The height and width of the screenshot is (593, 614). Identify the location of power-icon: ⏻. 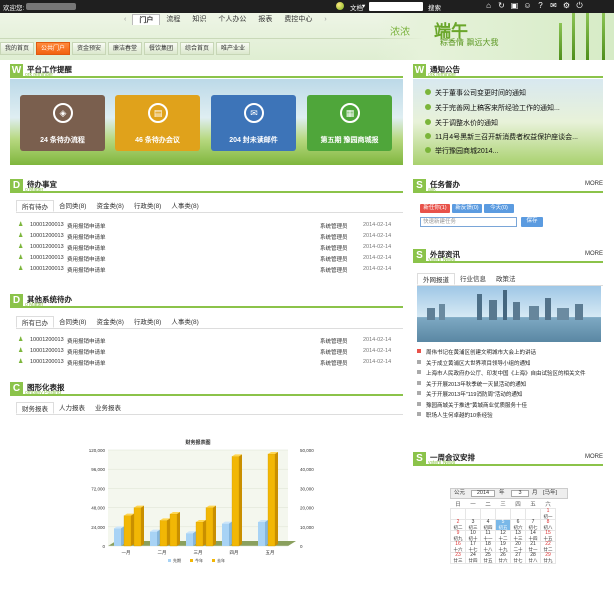
(579, 5).